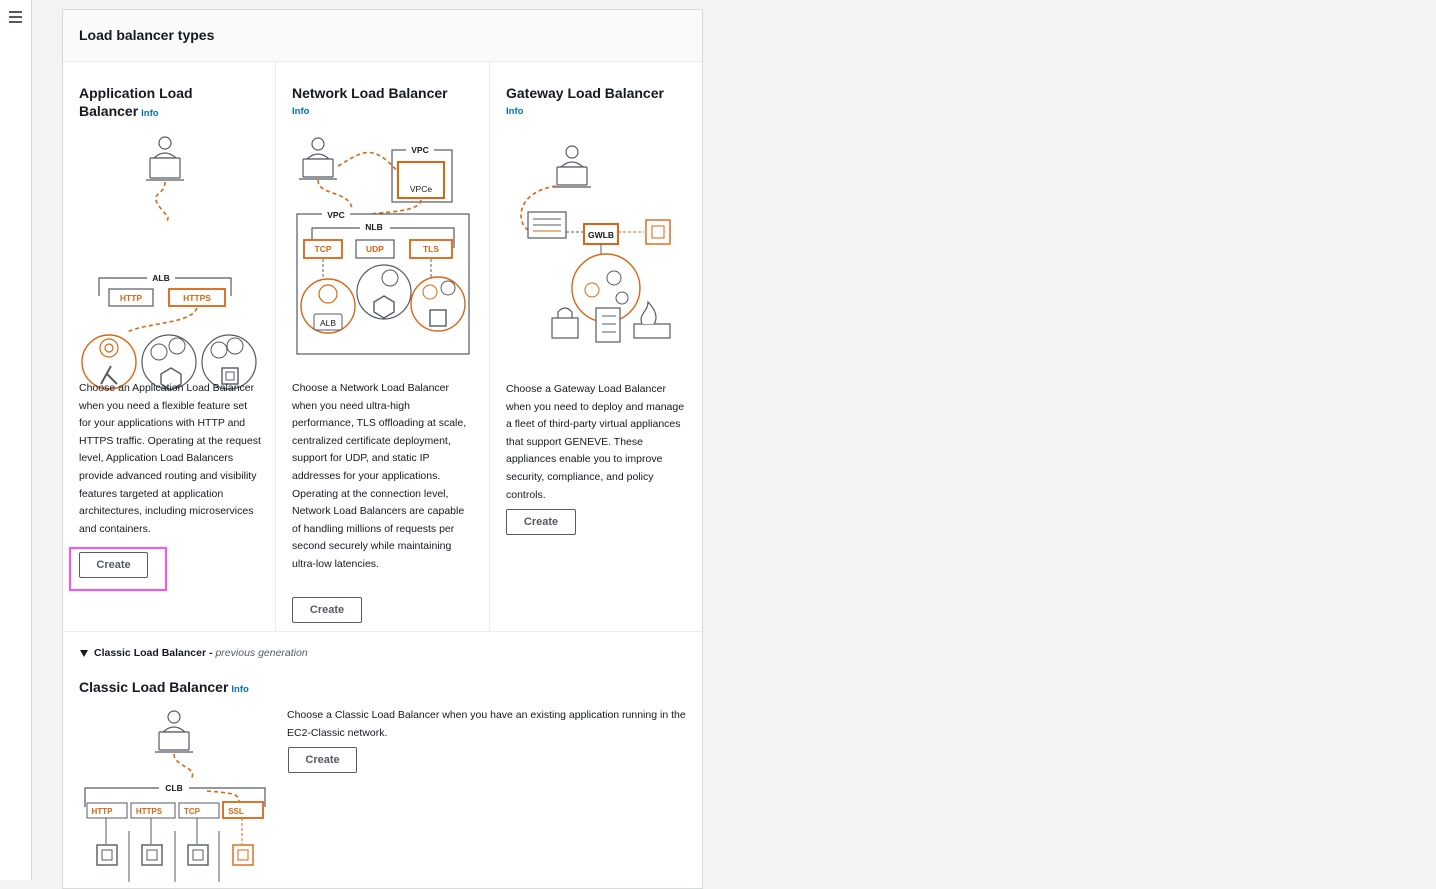 This screenshot has height=889, width=1436. What do you see at coordinates (16, 440) in the screenshot?
I see `side-navigation-rail` at bounding box center [16, 440].